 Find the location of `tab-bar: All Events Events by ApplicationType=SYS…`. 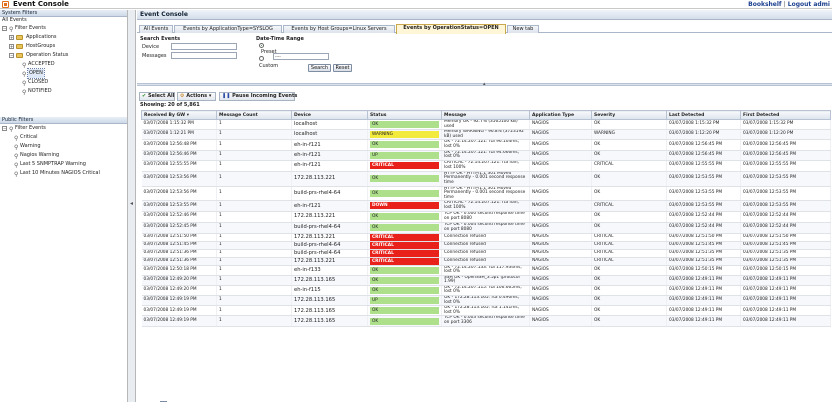

tab-bar: All Events Events by ApplicationType=SYS… is located at coordinates (484, 28).